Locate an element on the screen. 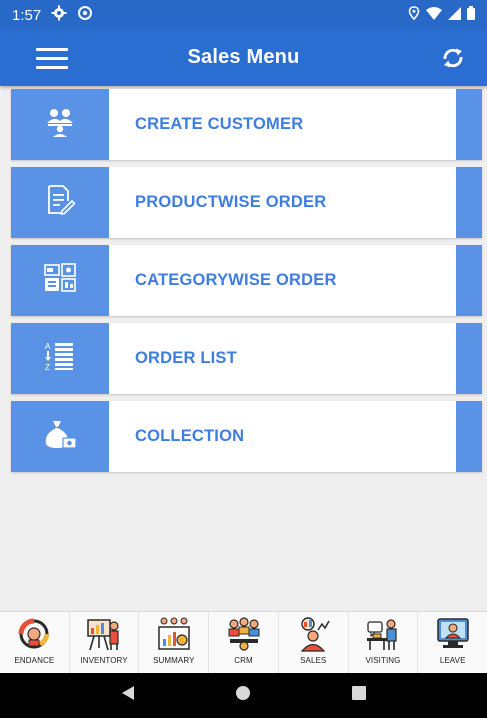 This screenshot has width=487, height=718. app-bar: Sales Menu is located at coordinates (243, 58).